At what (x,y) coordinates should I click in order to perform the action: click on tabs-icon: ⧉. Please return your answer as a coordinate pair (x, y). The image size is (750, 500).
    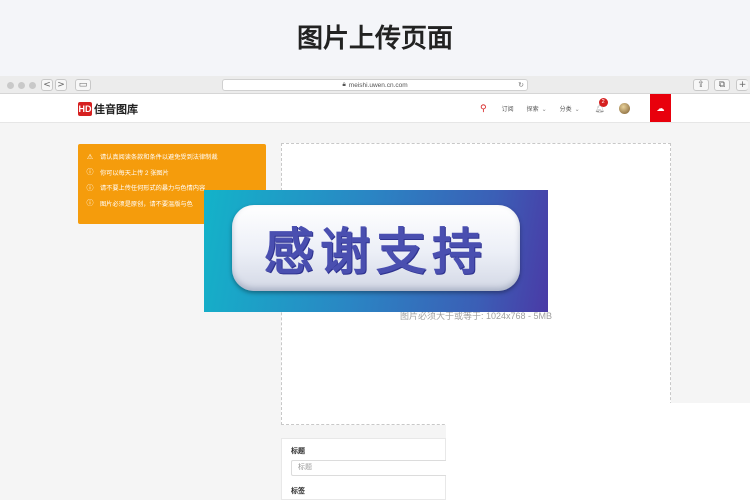
    Looking at the image, I should click on (722, 85).